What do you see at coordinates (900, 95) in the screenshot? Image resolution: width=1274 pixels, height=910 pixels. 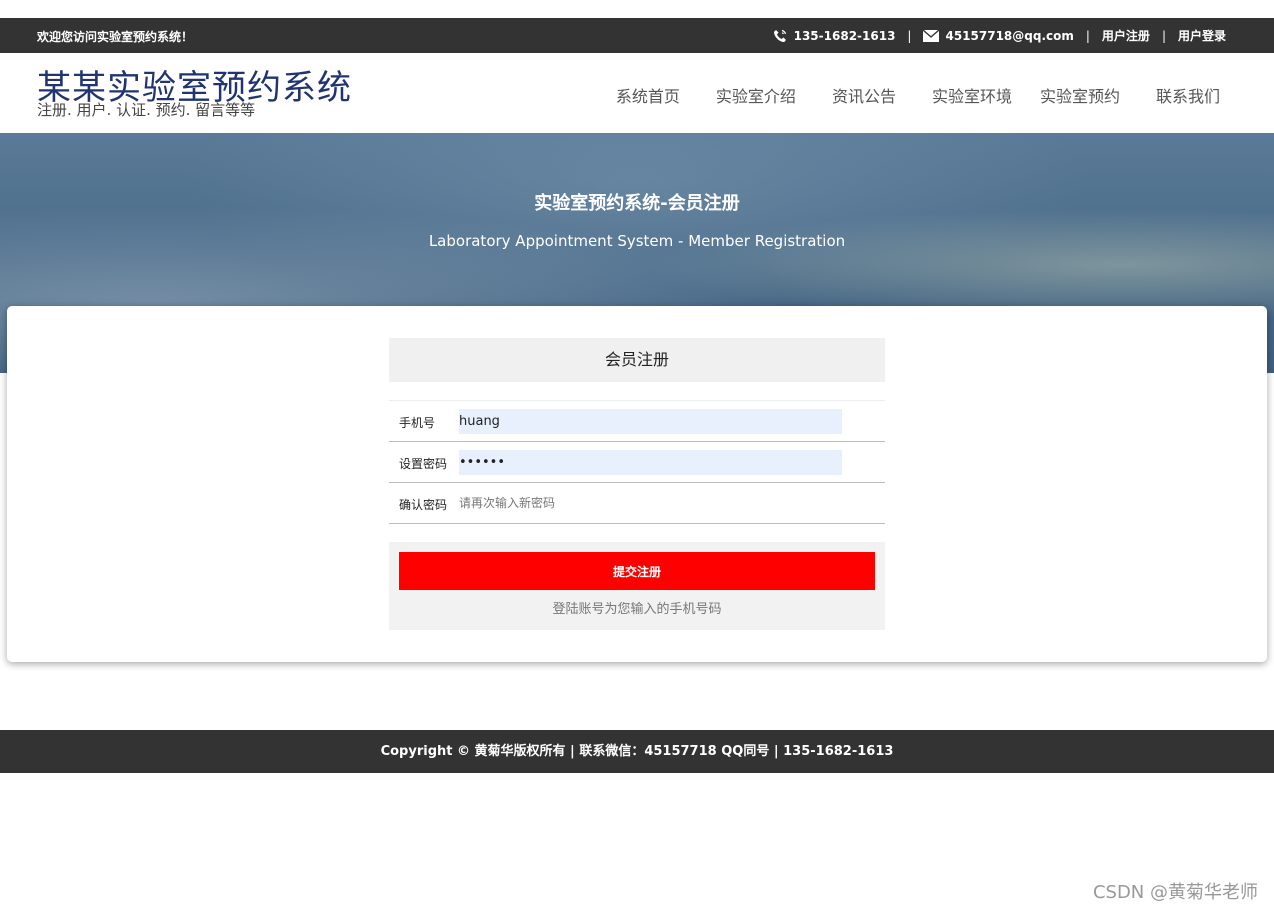 I see `main-nav: 系统首页 实验室介绍 资讯公告 实验室环境 实验室预约 联系我们` at bounding box center [900, 95].